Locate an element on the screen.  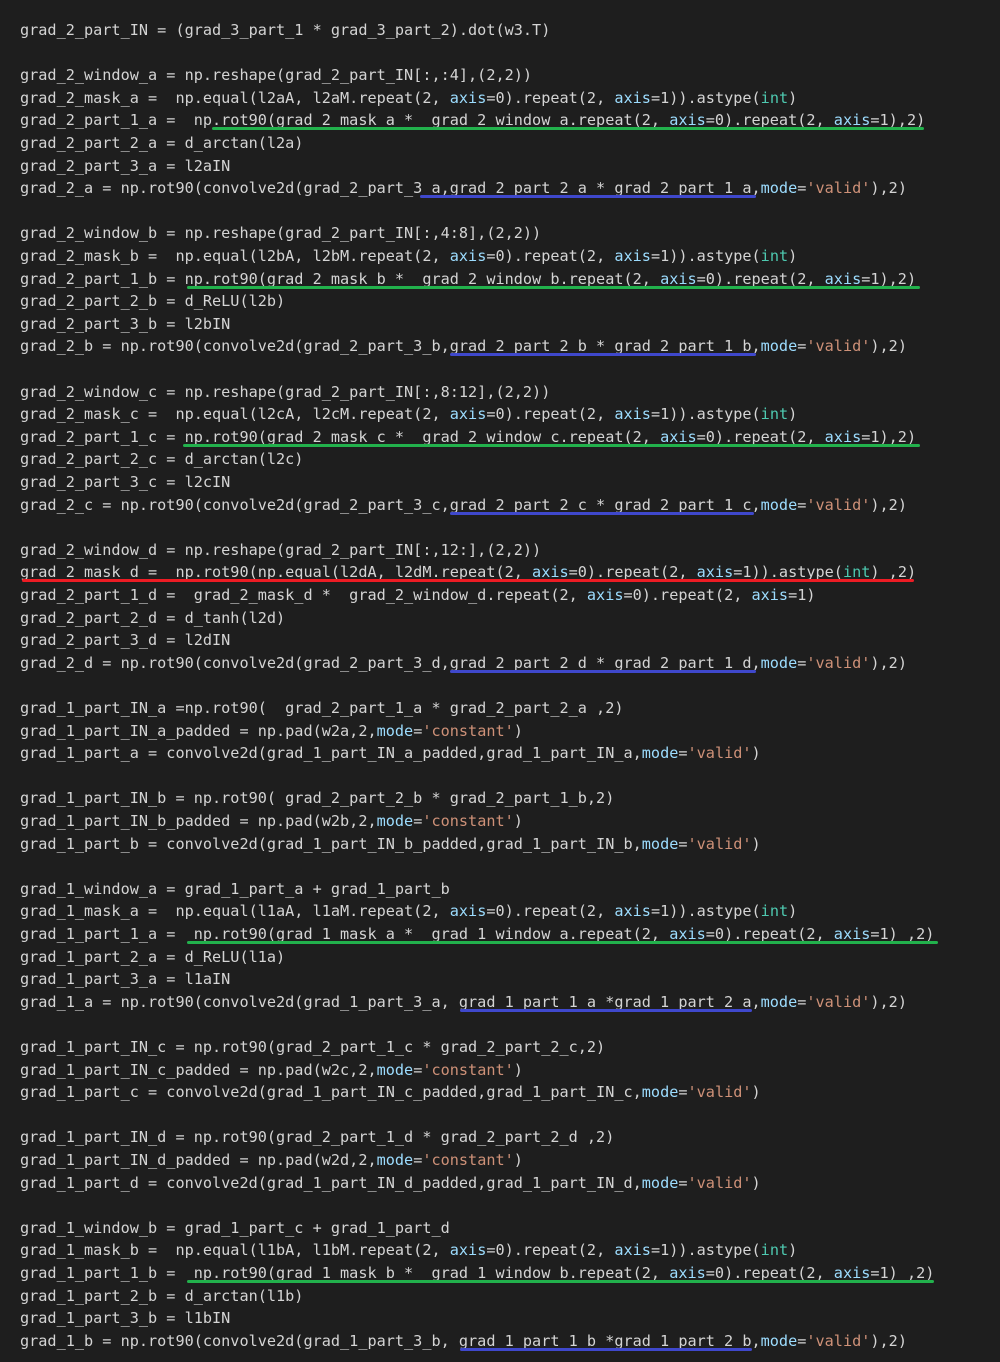
code-line: grad_1_part_2_a = d_ReLU(l1a) is located at coordinates (152, 957).